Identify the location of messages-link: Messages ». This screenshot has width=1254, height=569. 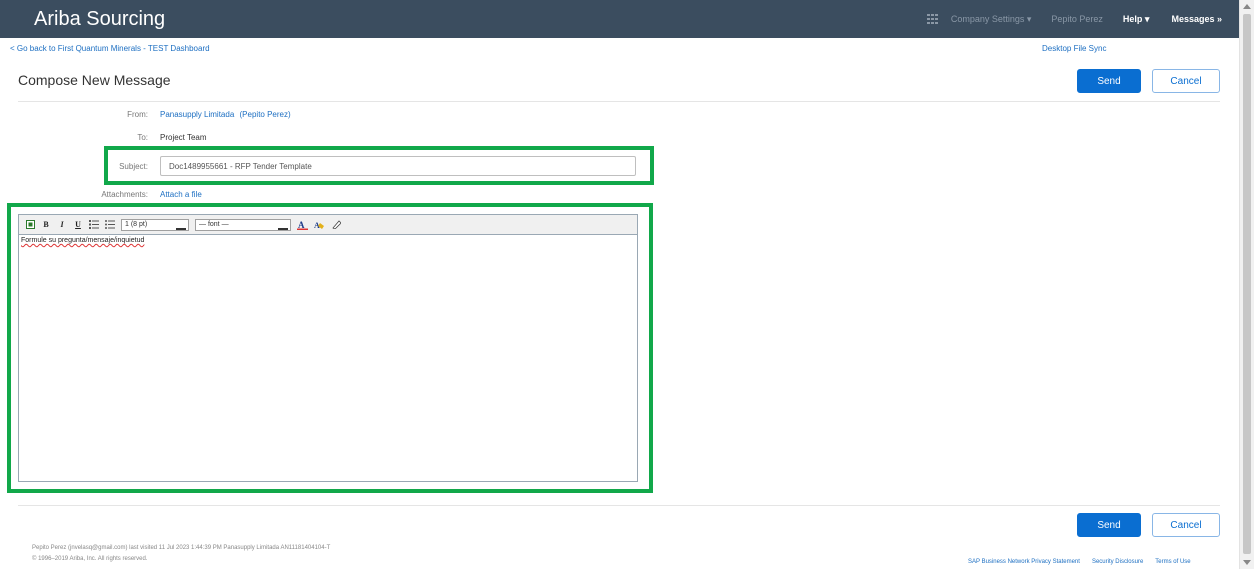
(1196, 19).